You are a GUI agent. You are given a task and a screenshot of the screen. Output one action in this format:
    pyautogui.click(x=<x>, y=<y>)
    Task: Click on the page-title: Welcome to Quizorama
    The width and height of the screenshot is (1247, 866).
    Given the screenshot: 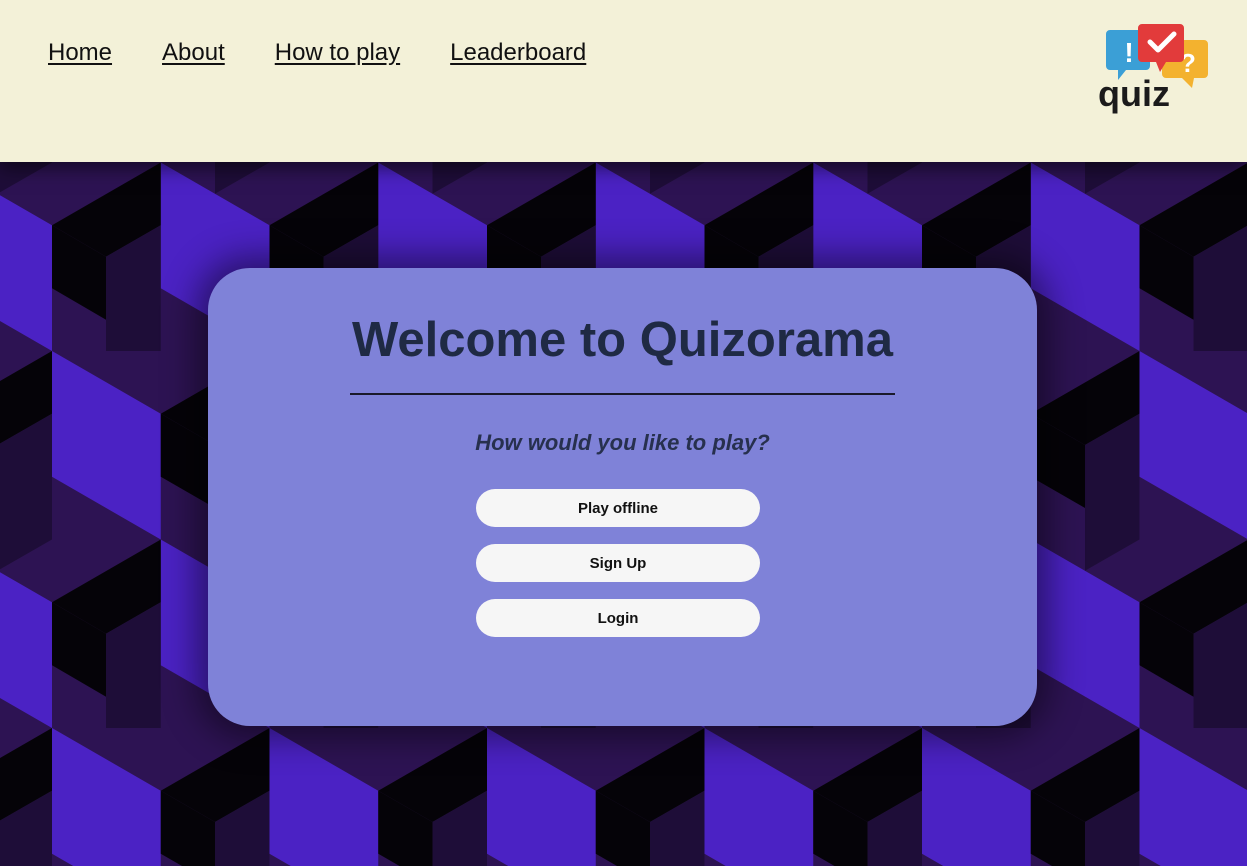 What is the action you would take?
    pyautogui.click(x=622, y=340)
    